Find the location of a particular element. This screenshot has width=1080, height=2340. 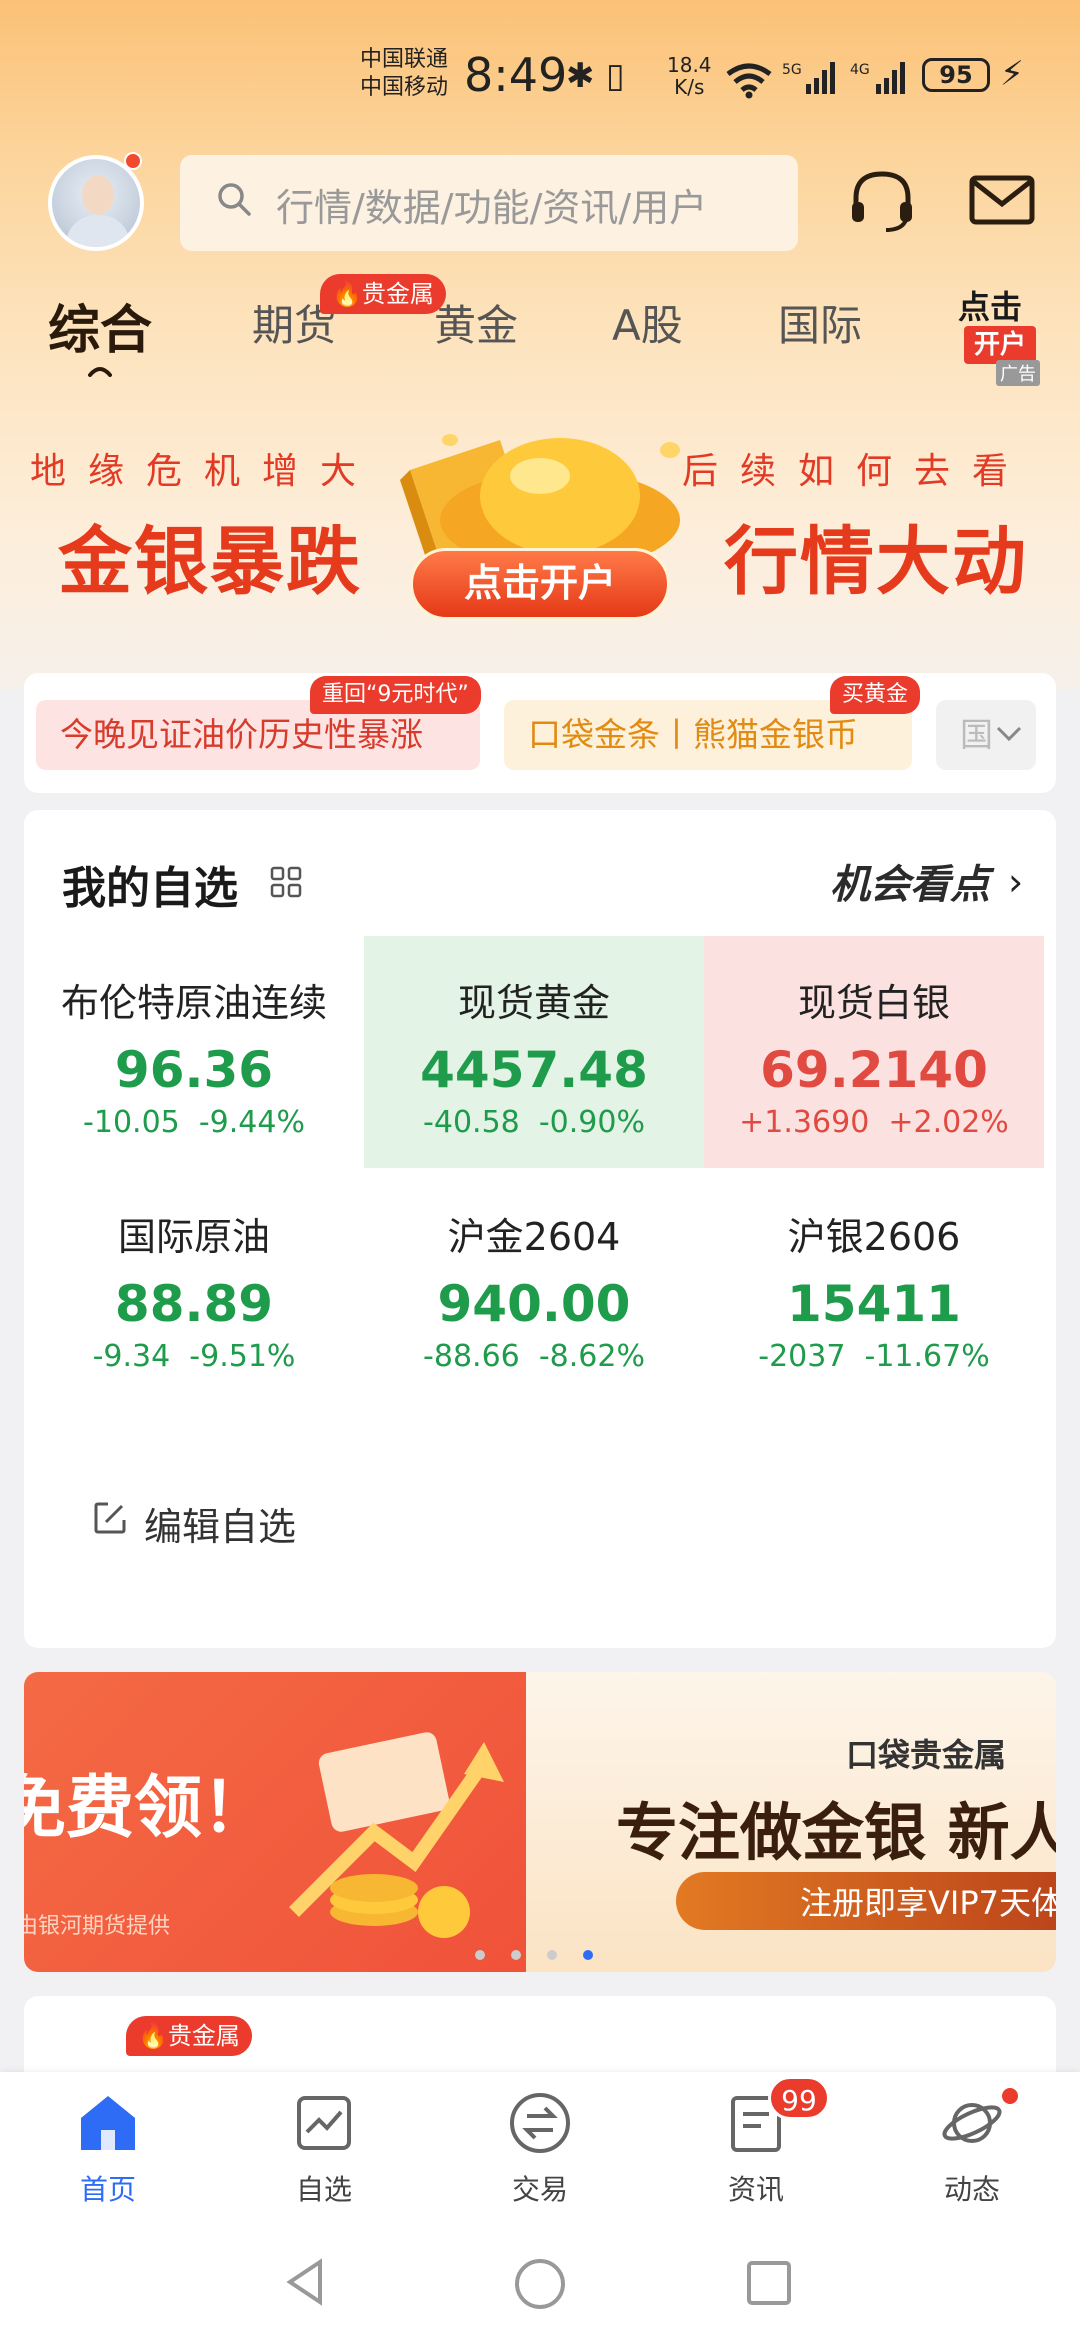

quote-change-pct: -0.90% is located at coordinates (591, 1122).